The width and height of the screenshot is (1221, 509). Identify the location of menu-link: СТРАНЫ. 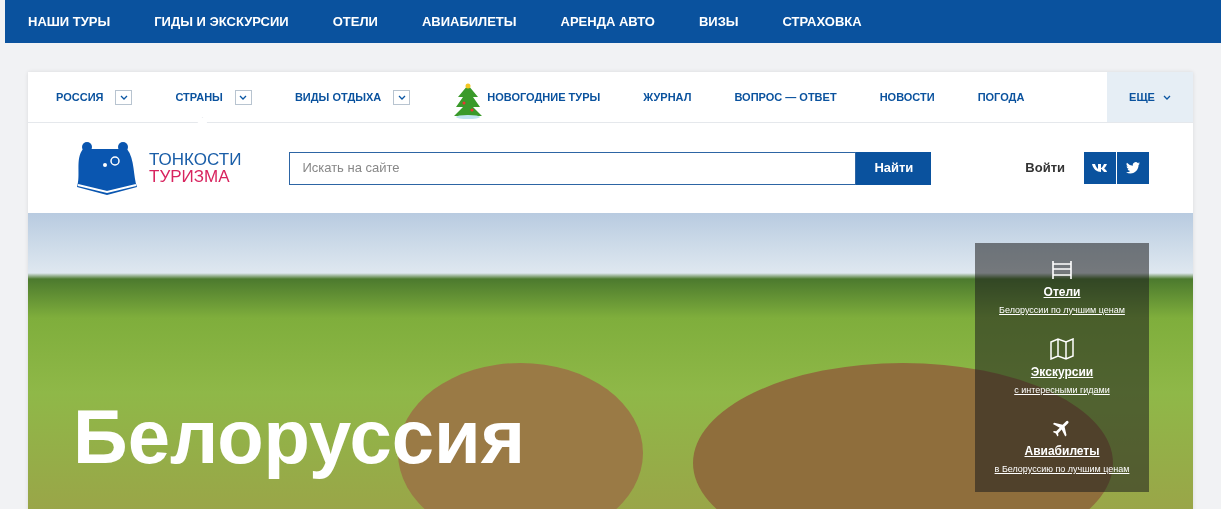
(199, 97).